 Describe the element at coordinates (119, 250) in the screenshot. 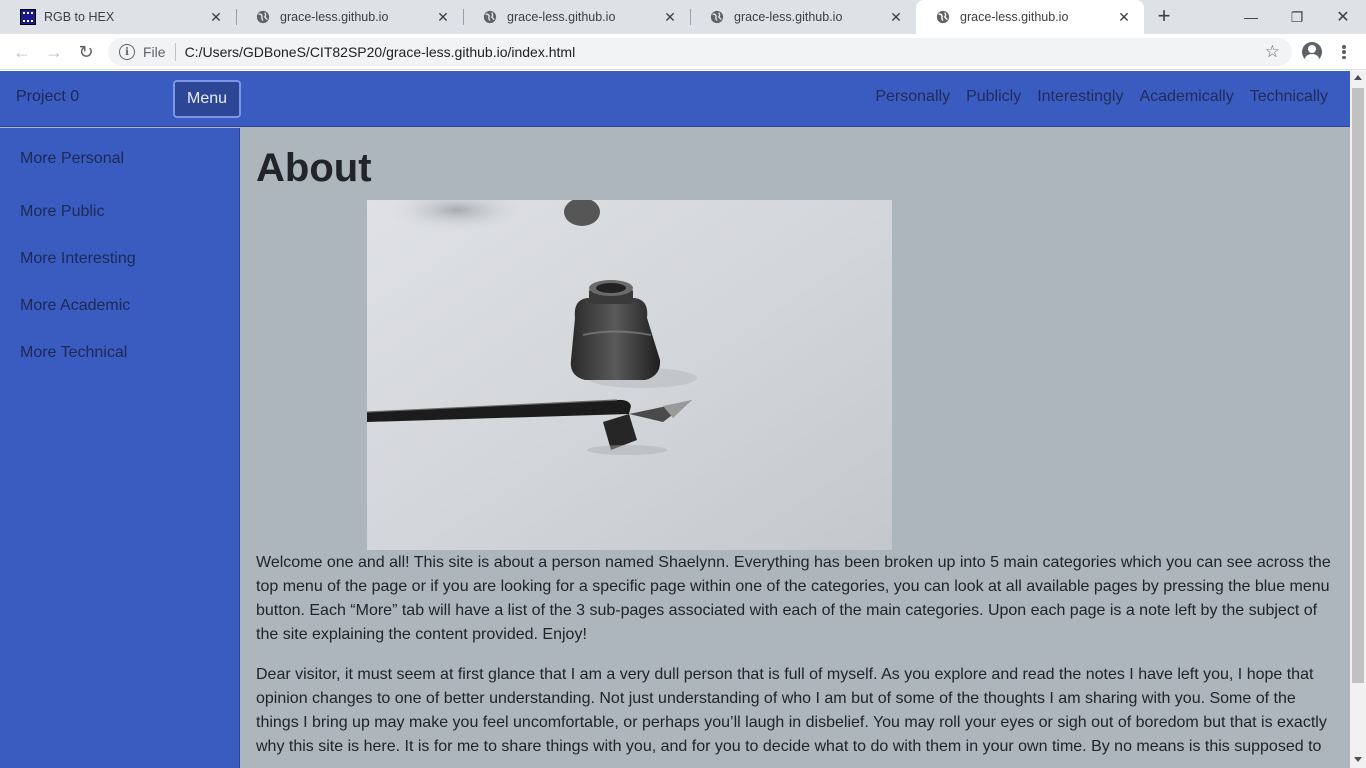

I see `sidebar-item-more-interesting: More Interesting` at that location.